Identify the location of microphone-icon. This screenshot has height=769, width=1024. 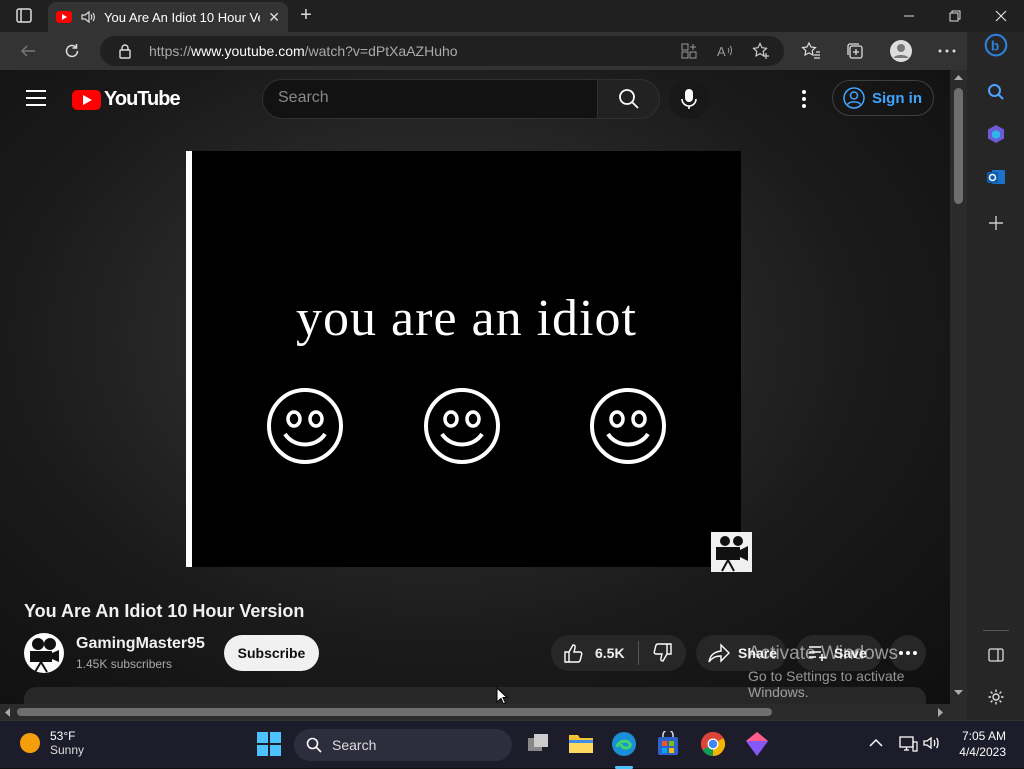
(689, 99).